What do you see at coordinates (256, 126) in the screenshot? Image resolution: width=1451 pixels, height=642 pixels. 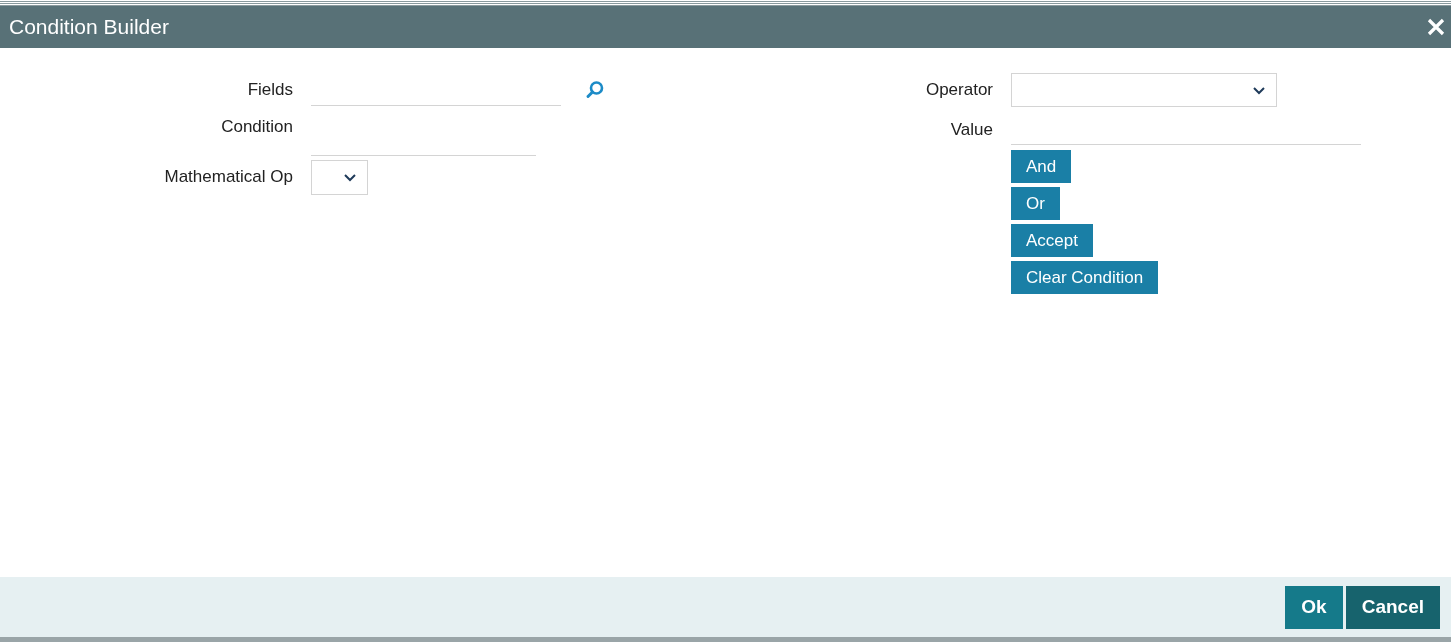 I see `field-label: Condition` at bounding box center [256, 126].